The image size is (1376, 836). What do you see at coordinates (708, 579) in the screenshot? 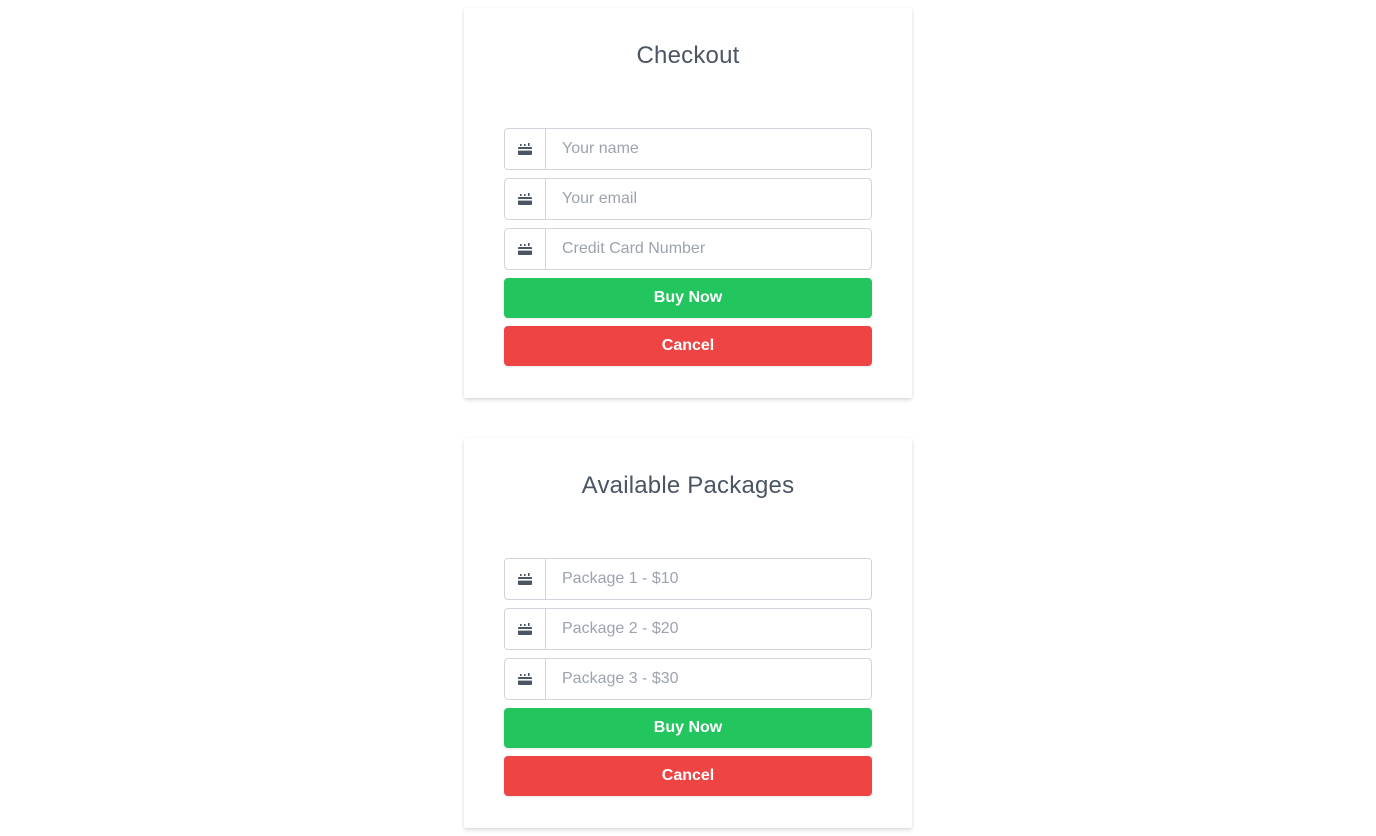
I see `package-1-input` at bounding box center [708, 579].